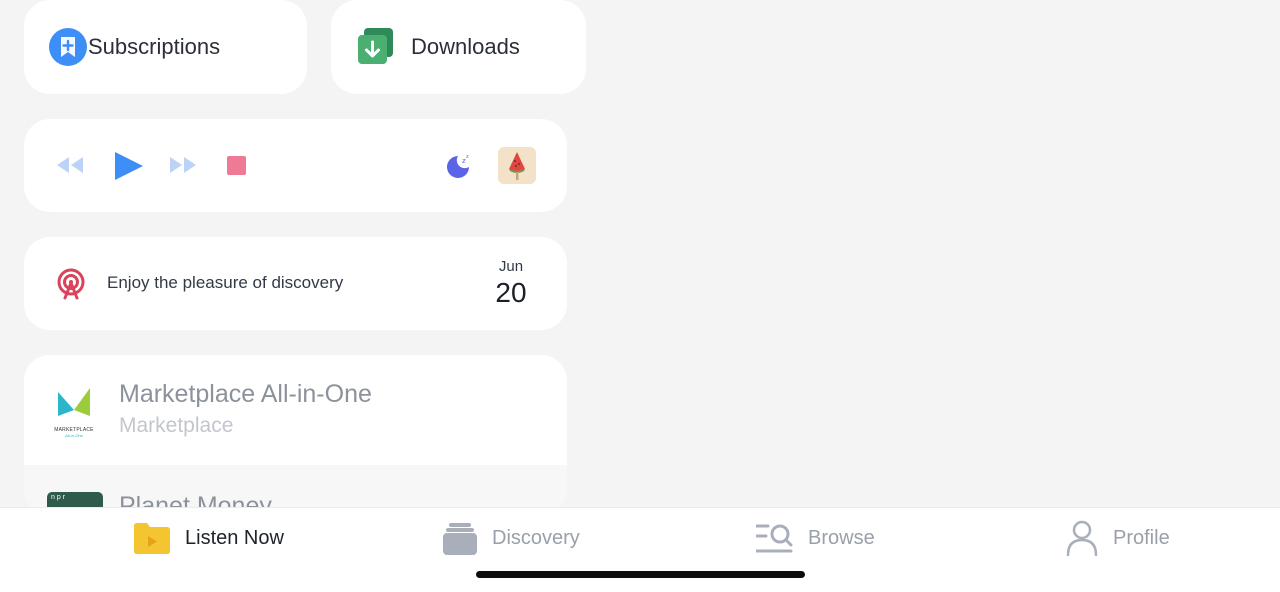  Describe the element at coordinates (59, 497) in the screenshot. I see `artwork-text: npr` at that location.